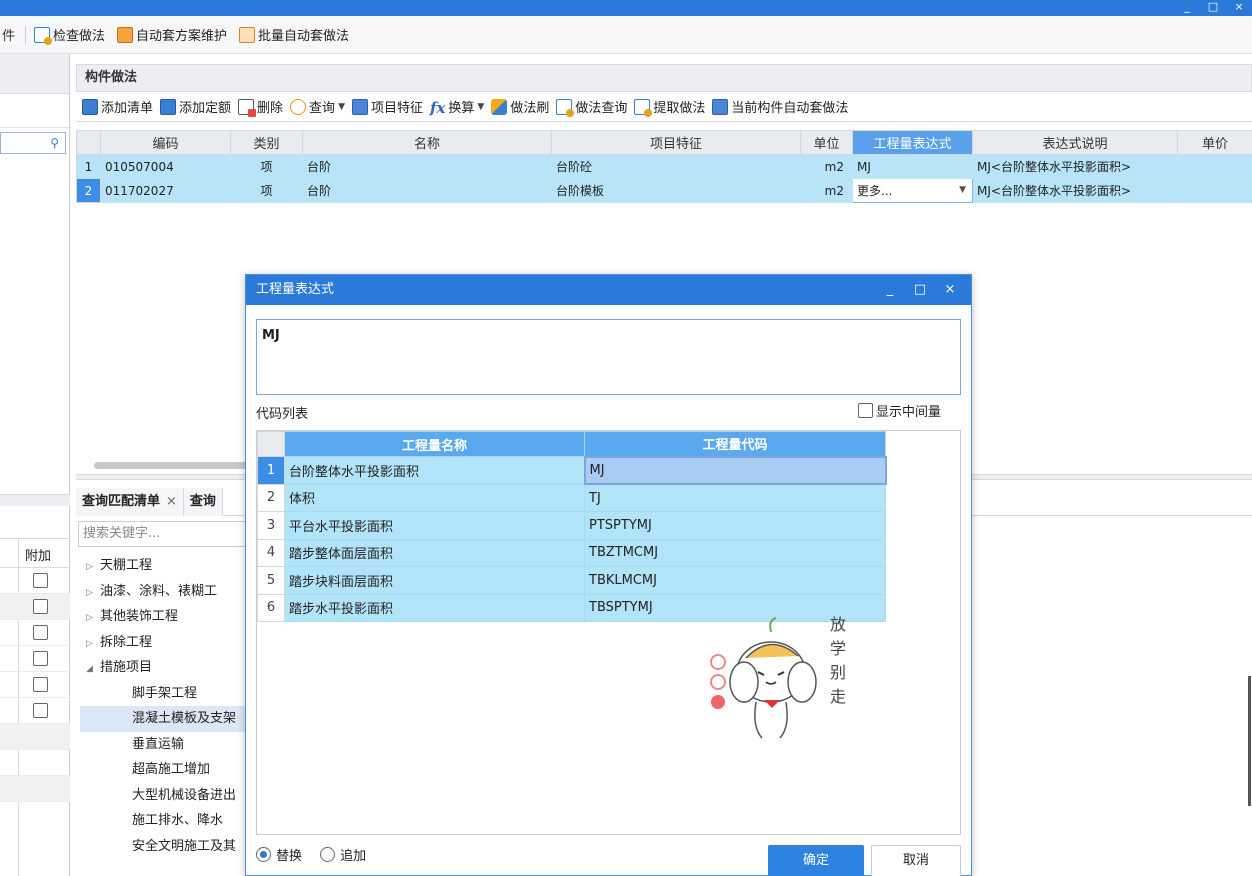 This screenshot has width=1252, height=876. I want to click on code-row: 5 踏步块料面层面积 TBKLMCMJ, so click(571, 580).